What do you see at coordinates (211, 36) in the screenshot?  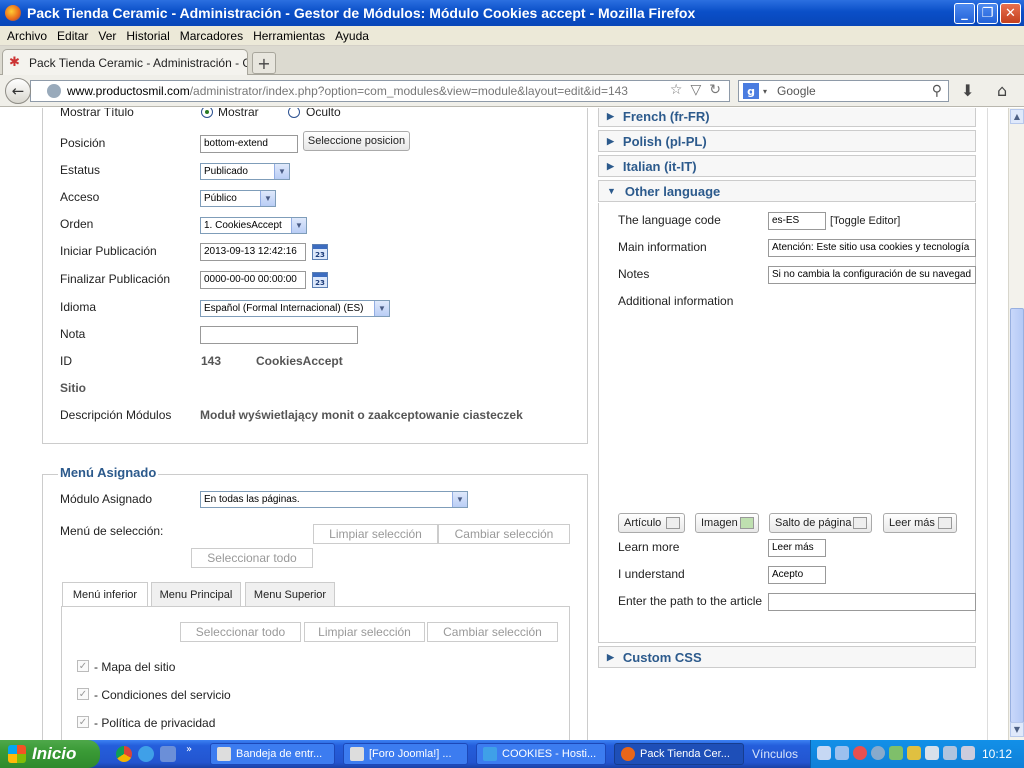 I see `menu-marcadores: Marcadores` at bounding box center [211, 36].